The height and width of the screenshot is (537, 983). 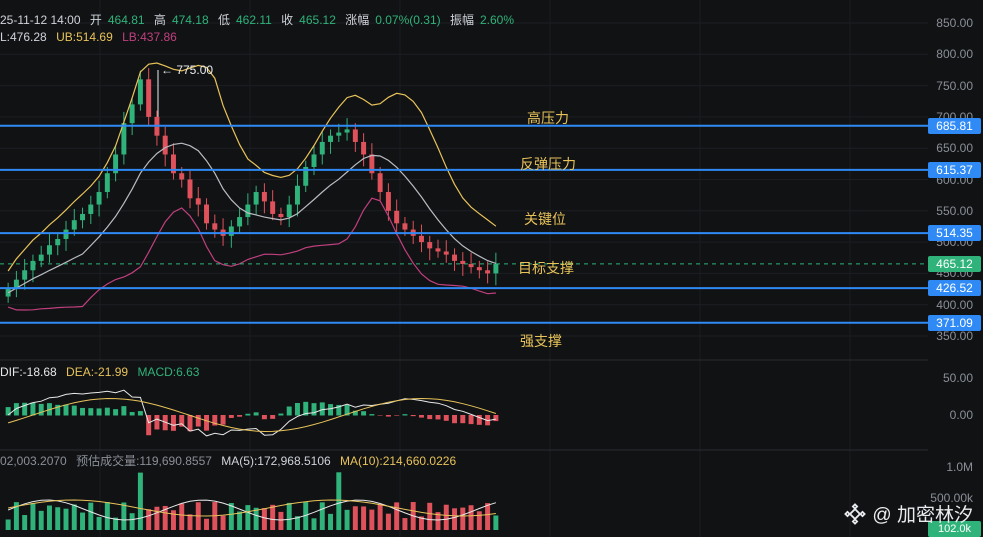 What do you see at coordinates (408, 20) in the screenshot?
I see `change-value: 0.07%(0.31)` at bounding box center [408, 20].